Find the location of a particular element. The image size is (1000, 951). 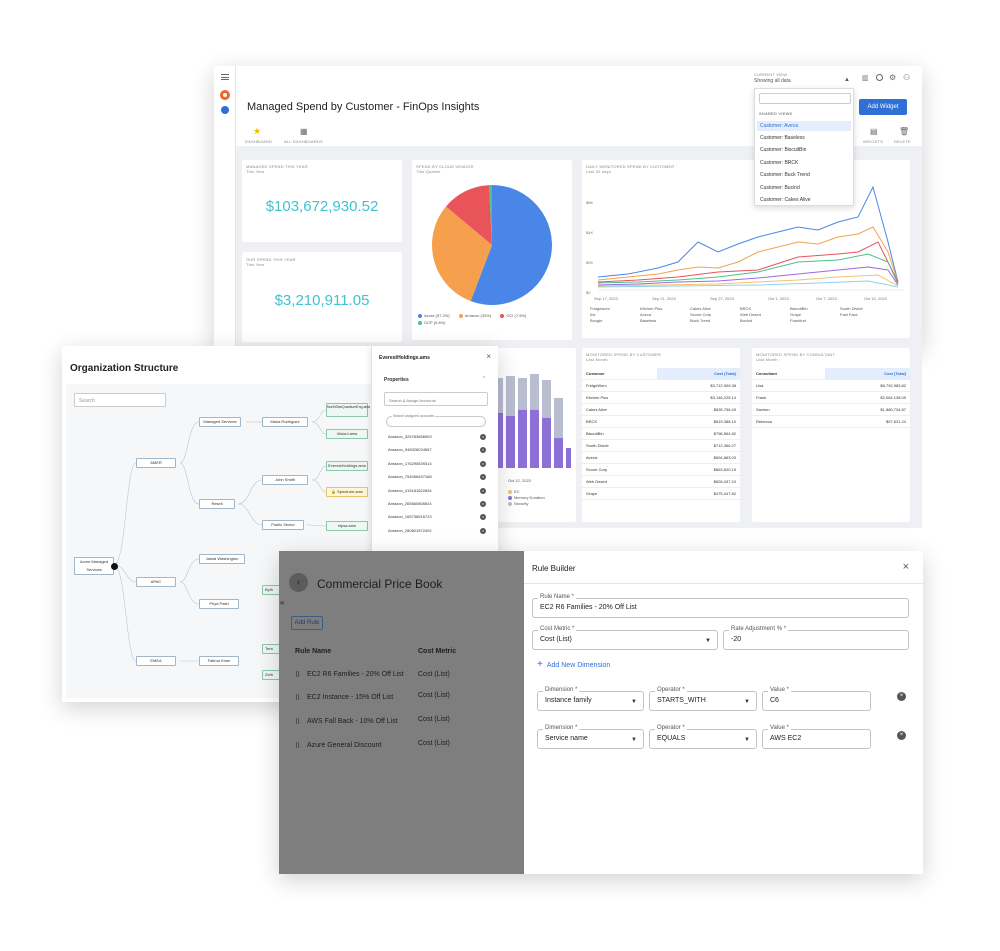

org-node-northstar: NorthStarQuantumEng.ams is located at coordinates (348, 410).